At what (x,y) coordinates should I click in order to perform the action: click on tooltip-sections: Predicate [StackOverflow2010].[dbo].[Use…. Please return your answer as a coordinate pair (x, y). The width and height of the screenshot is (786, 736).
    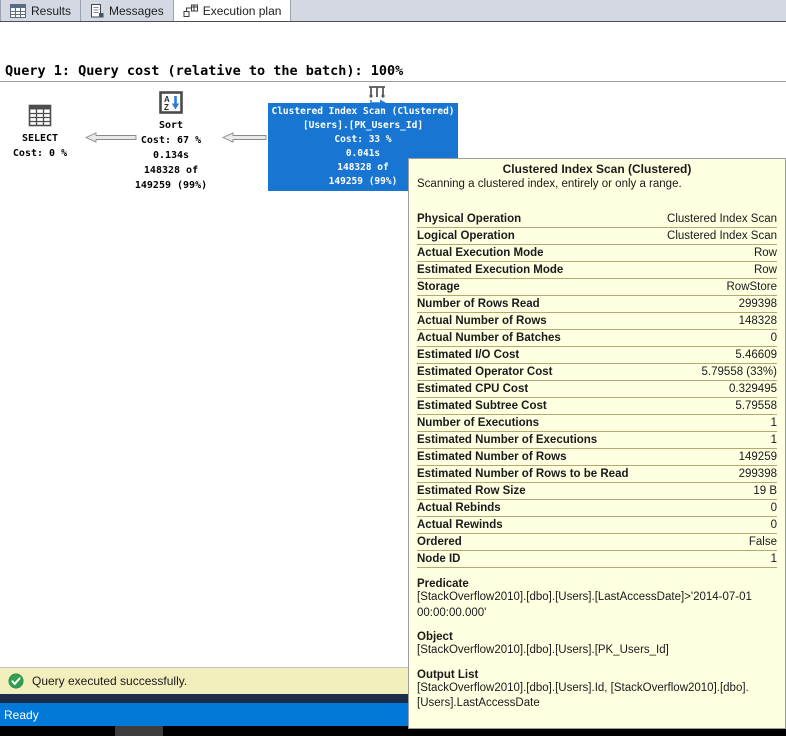
    Looking at the image, I should click on (597, 645).